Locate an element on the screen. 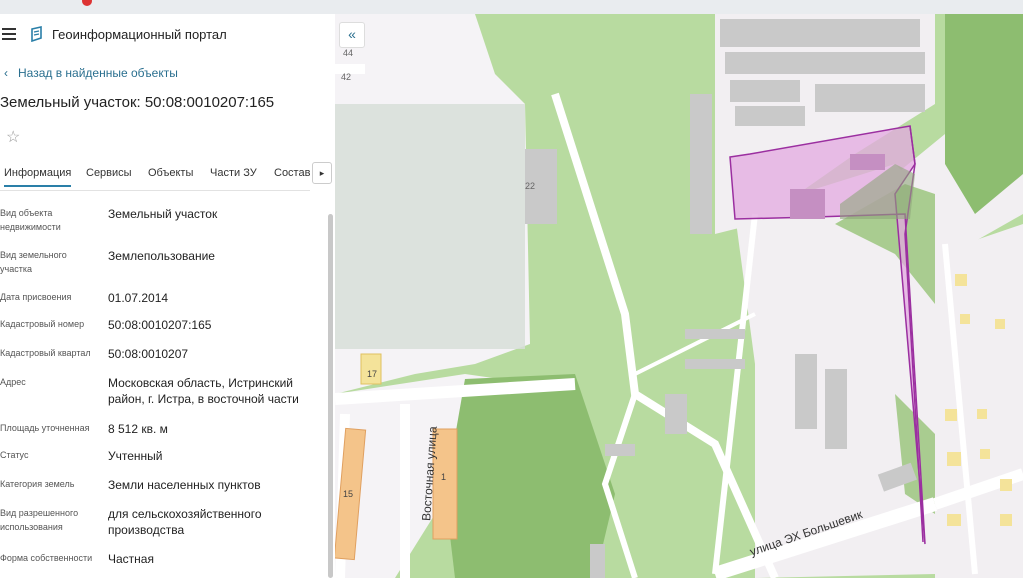 This screenshot has width=1023, height=578. info-value: 50:08:0010207 is located at coordinates (148, 354).